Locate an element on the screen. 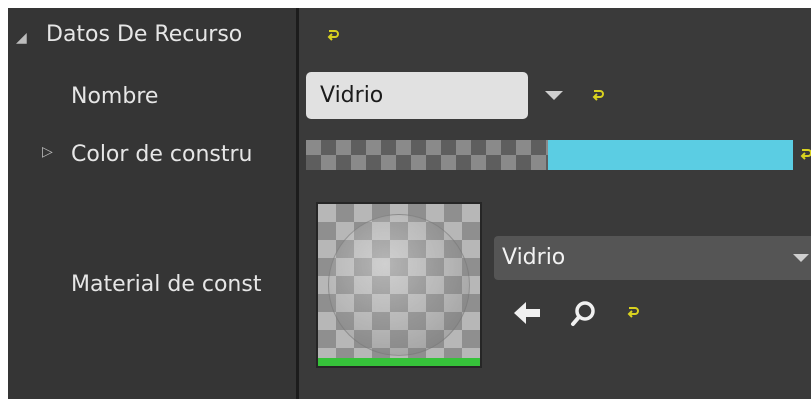  color-alpha-checker is located at coordinates (427, 155).